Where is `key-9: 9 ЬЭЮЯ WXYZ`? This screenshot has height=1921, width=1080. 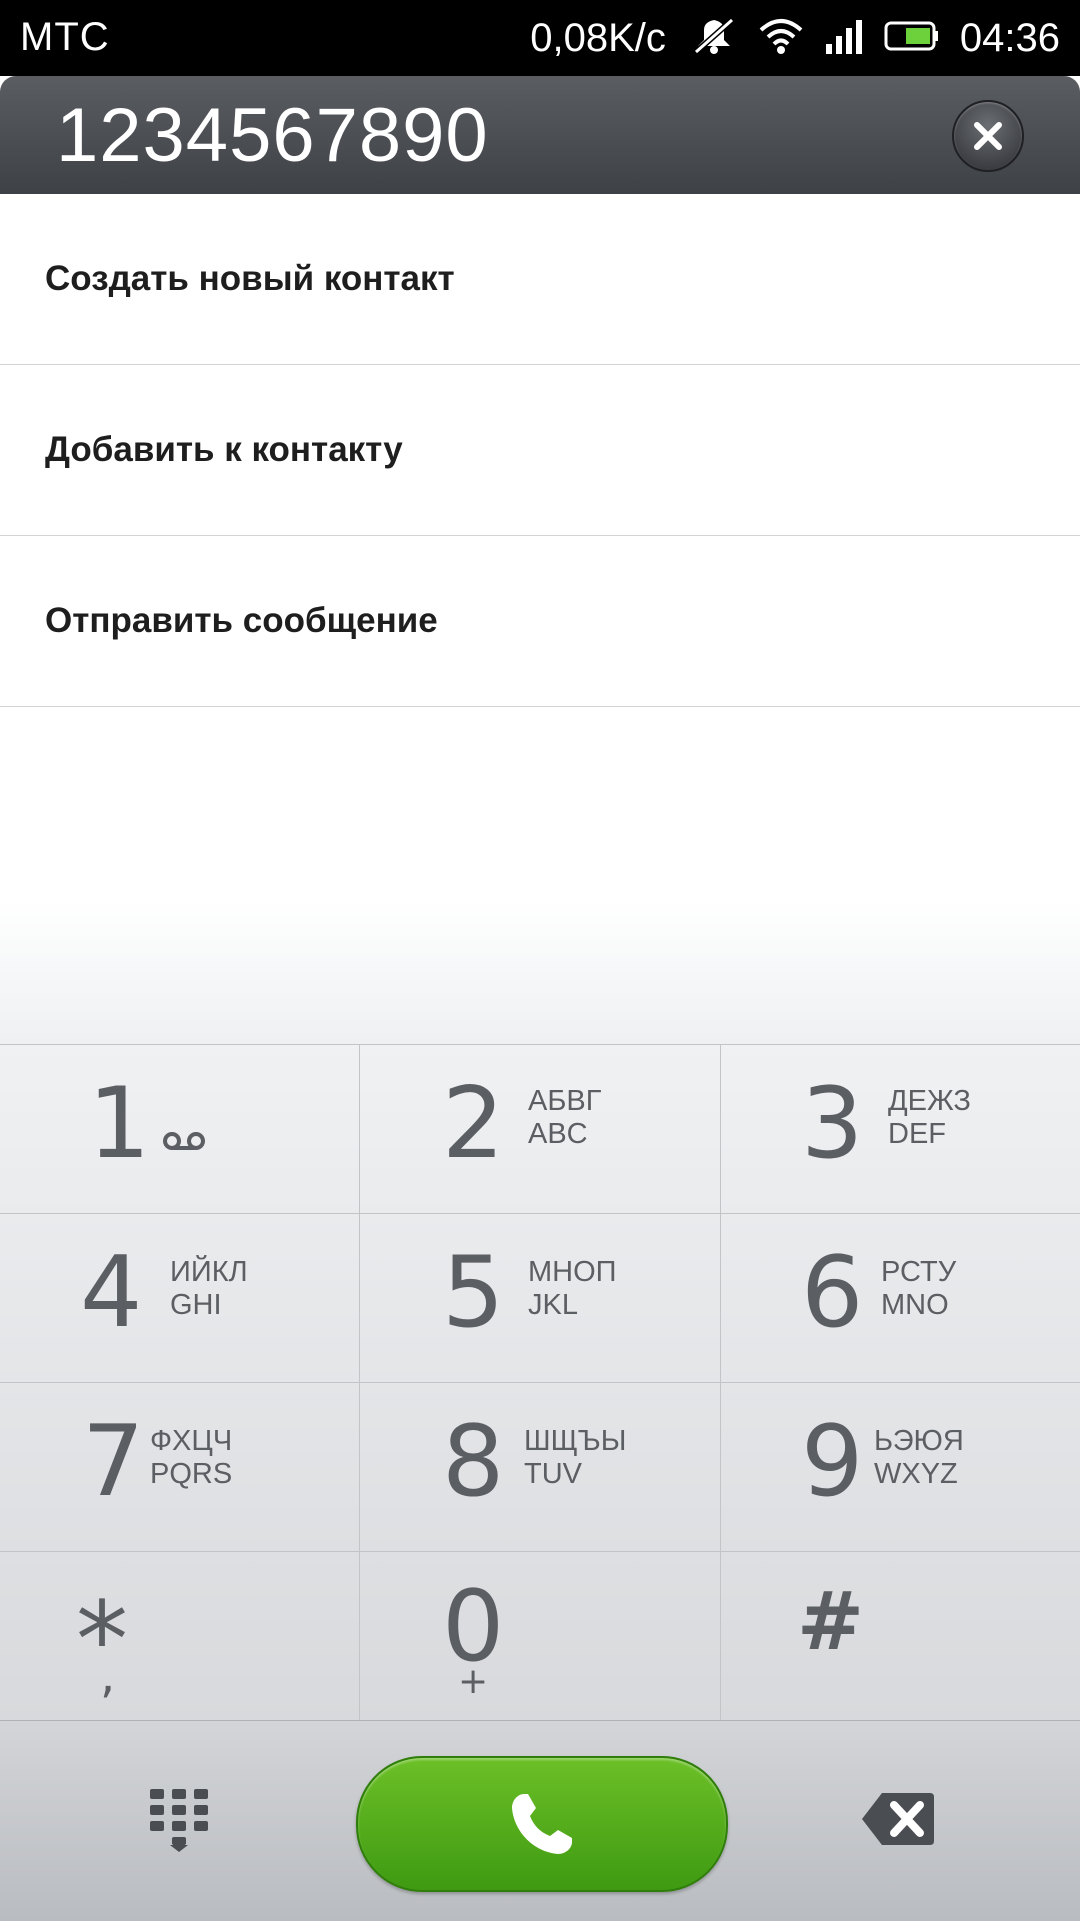
key-9: 9 ЬЭЮЯ WXYZ is located at coordinates (900, 1467).